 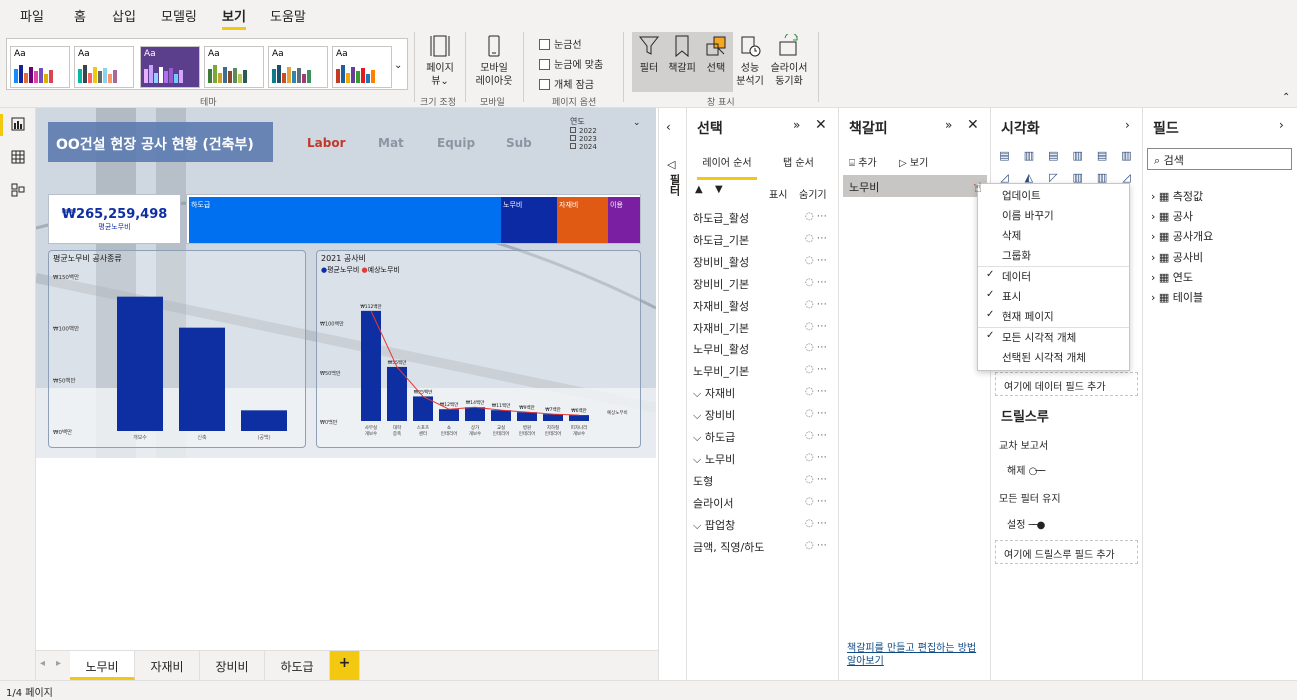 What do you see at coordinates (728, 547) in the screenshot?
I see `selection-layer-item: 금액, 직영/하도` at bounding box center [728, 547].